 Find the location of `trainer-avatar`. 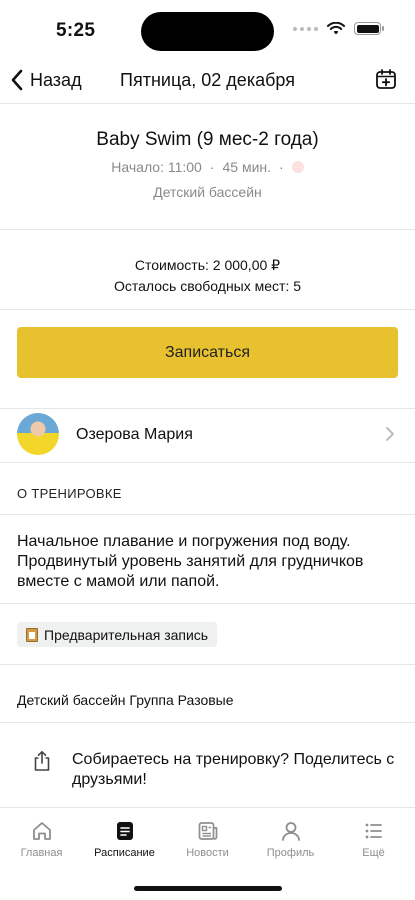

trainer-avatar is located at coordinates (38, 434).